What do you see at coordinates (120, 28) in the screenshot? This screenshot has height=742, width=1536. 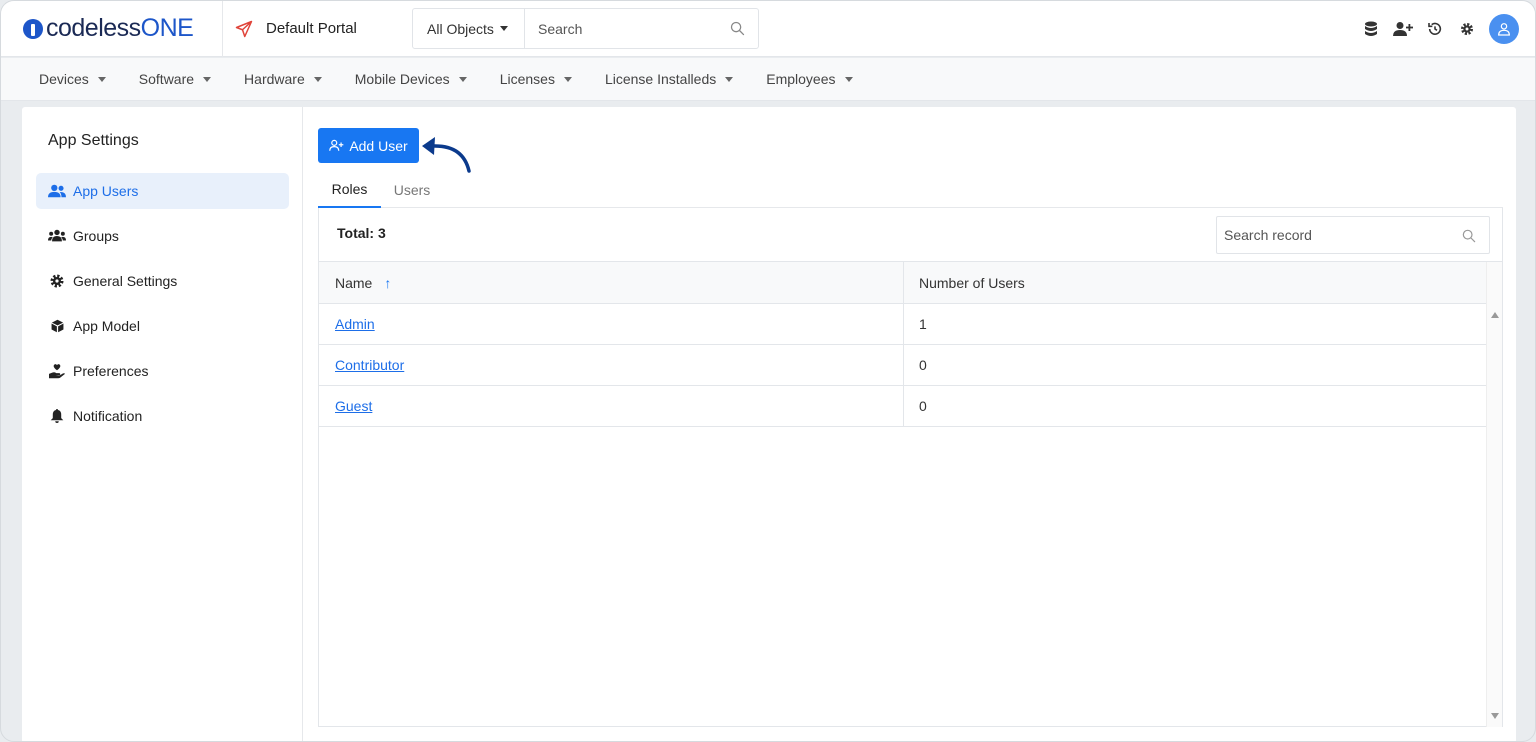 I see `logo-text: codelessONE` at bounding box center [120, 28].